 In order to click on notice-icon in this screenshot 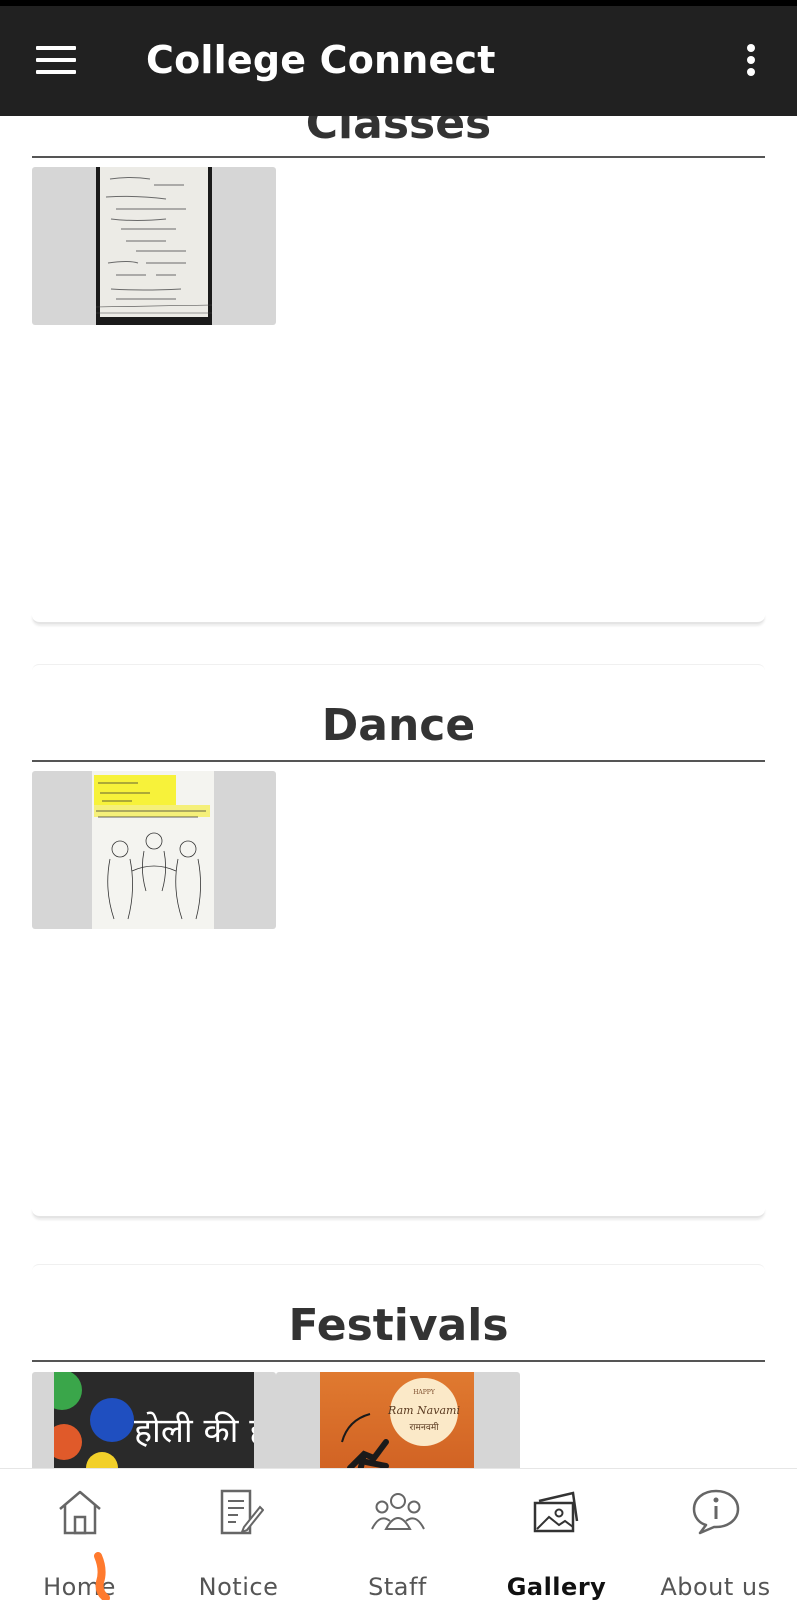, I will do `click(242, 1512)`.